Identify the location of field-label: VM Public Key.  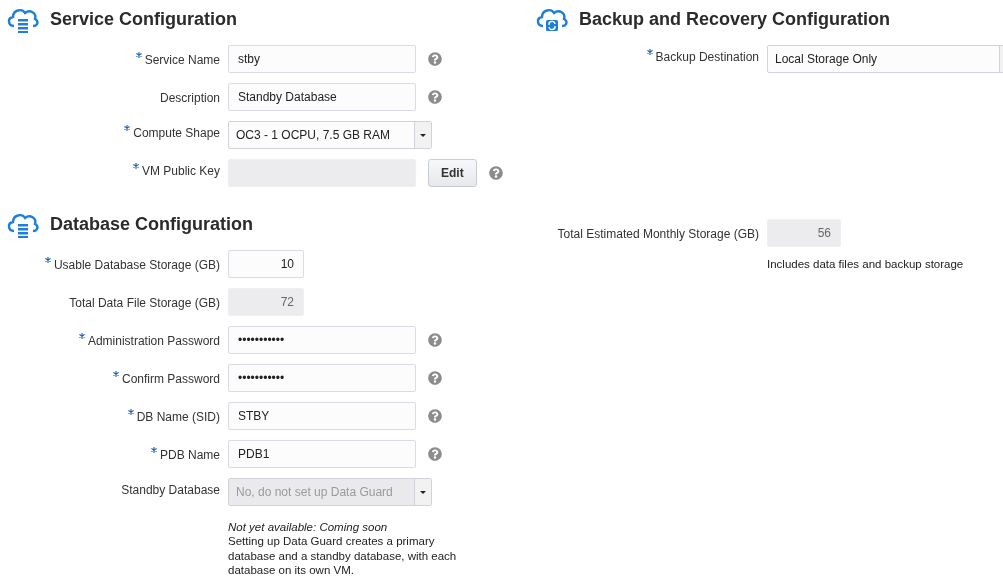
(180, 171).